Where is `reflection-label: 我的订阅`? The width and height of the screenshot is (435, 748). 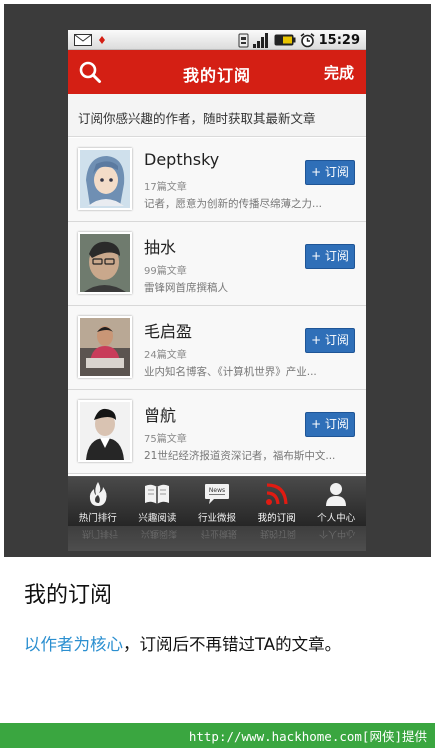
reflection-label: 我的订阅 is located at coordinates (278, 533).